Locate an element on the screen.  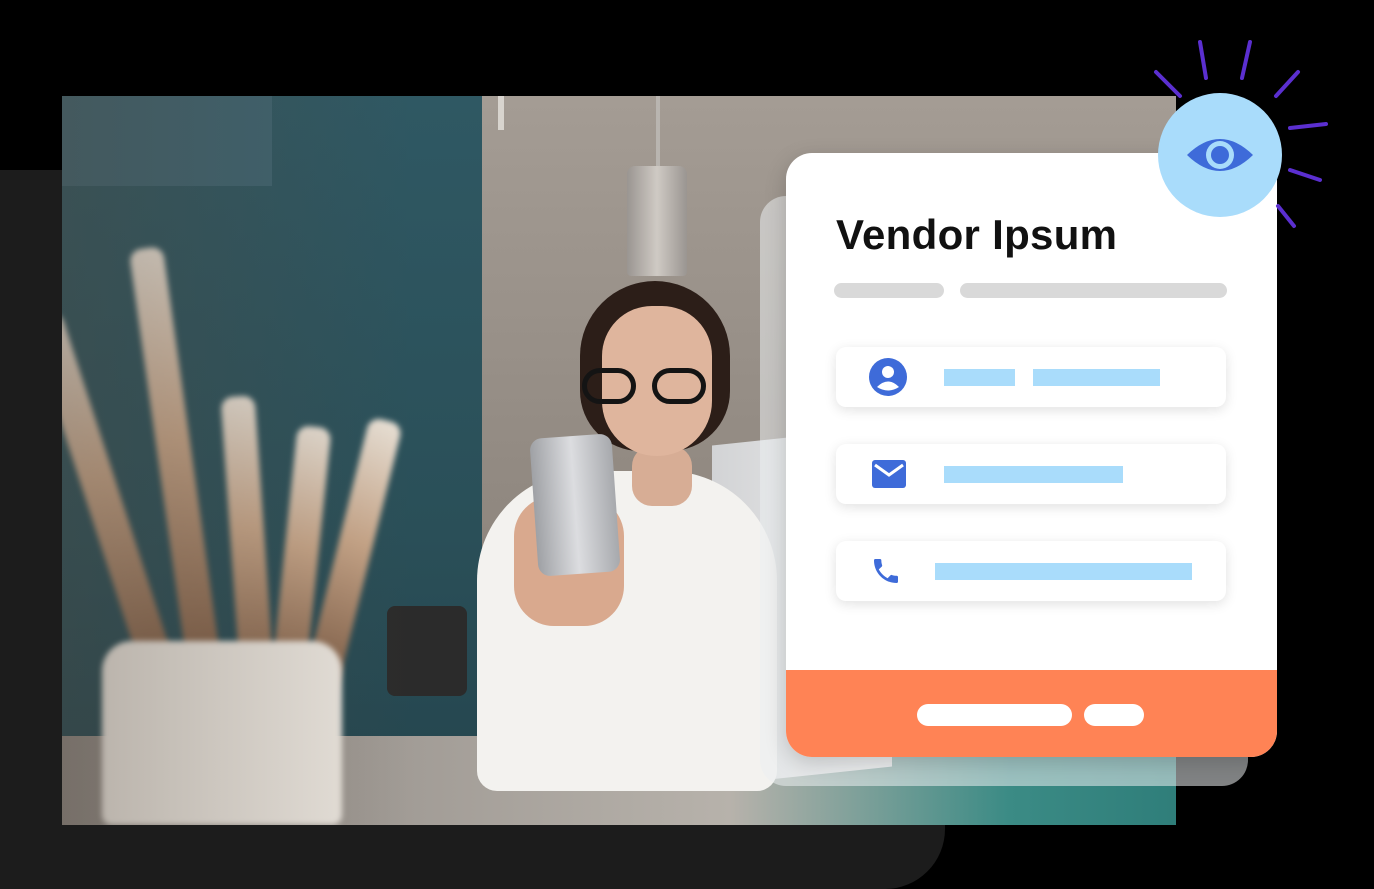
email-row is located at coordinates (1031, 474).